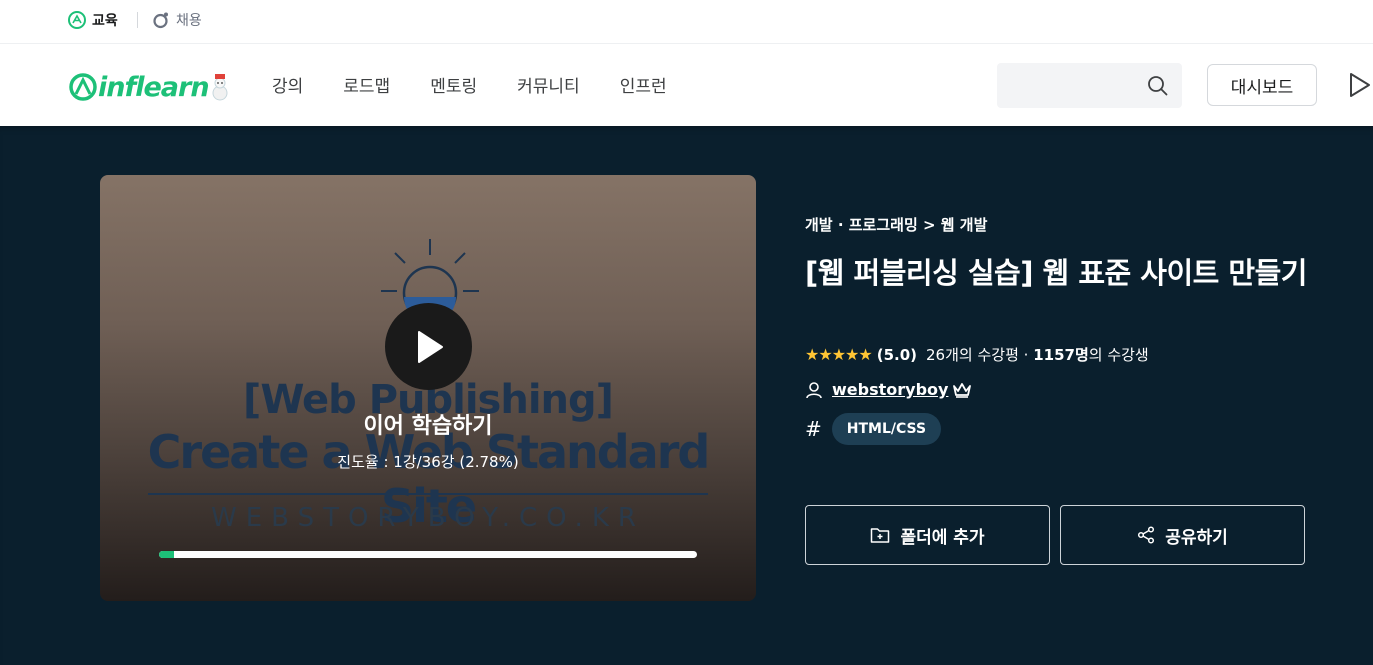 The image size is (1373, 665). Describe the element at coordinates (643, 84) in the screenshot. I see `nav-item-inflearn: 인프런` at that location.